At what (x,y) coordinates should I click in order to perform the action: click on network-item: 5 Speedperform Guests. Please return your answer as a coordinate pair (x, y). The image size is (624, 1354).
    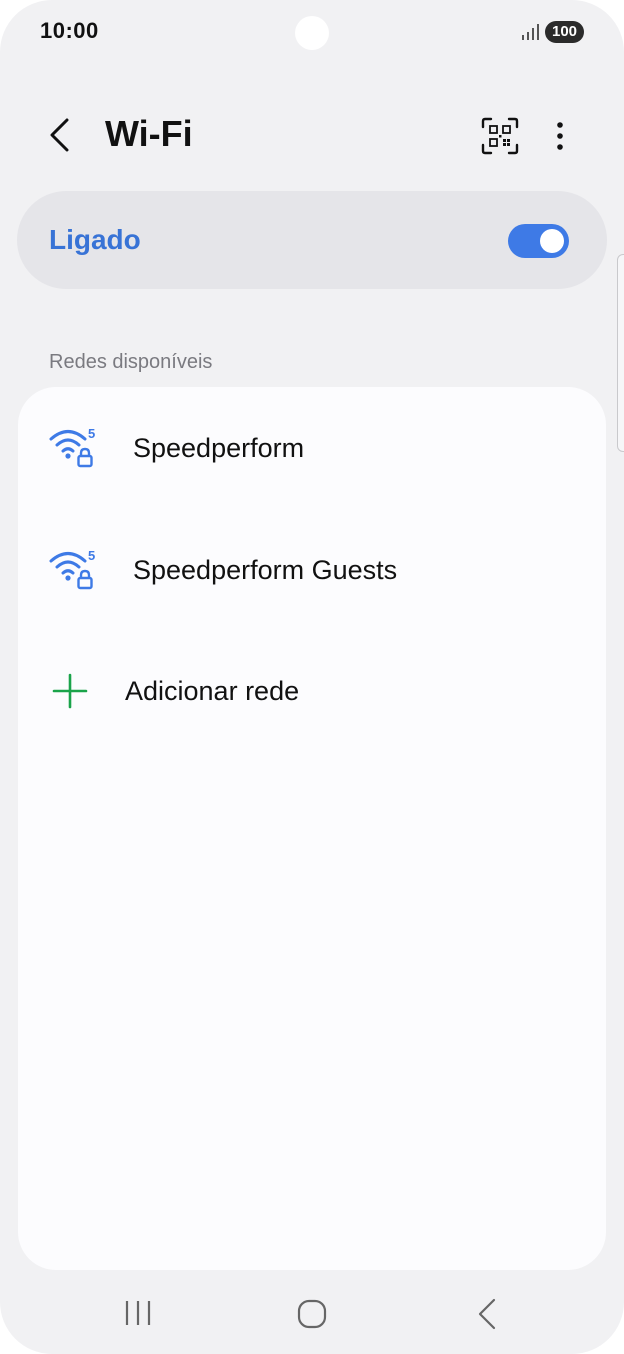
    Looking at the image, I should click on (312, 570).